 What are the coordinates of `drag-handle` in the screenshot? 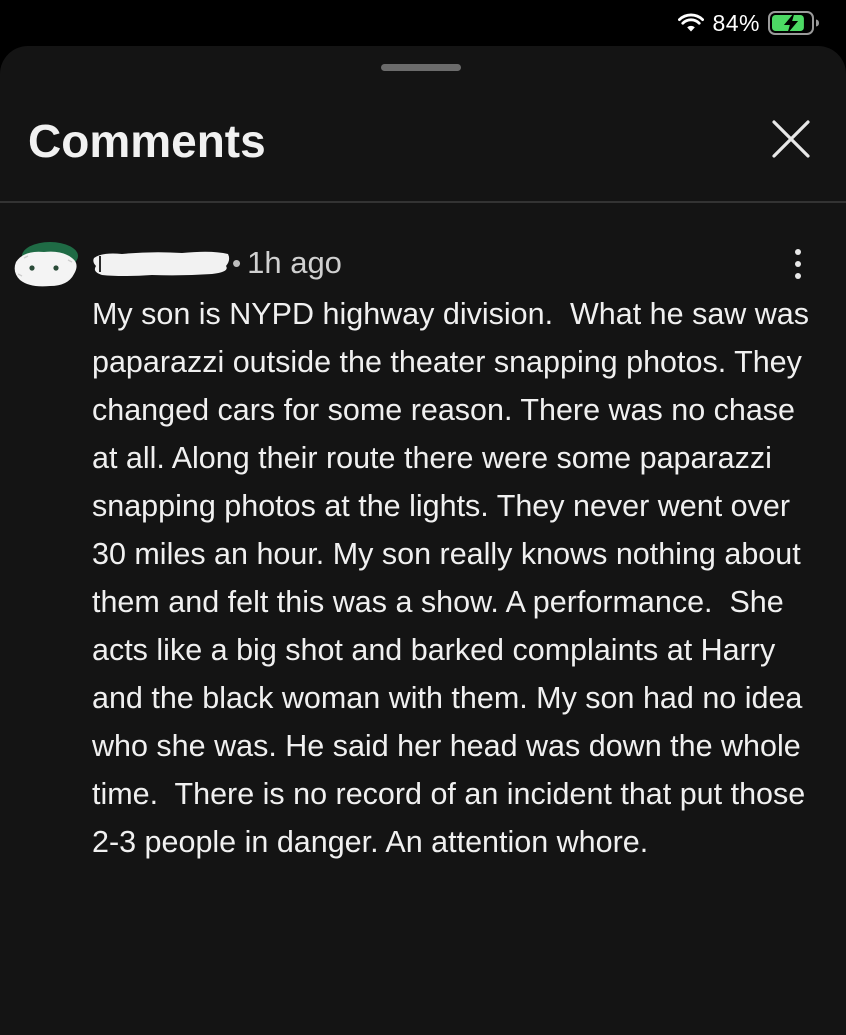 It's located at (421, 67).